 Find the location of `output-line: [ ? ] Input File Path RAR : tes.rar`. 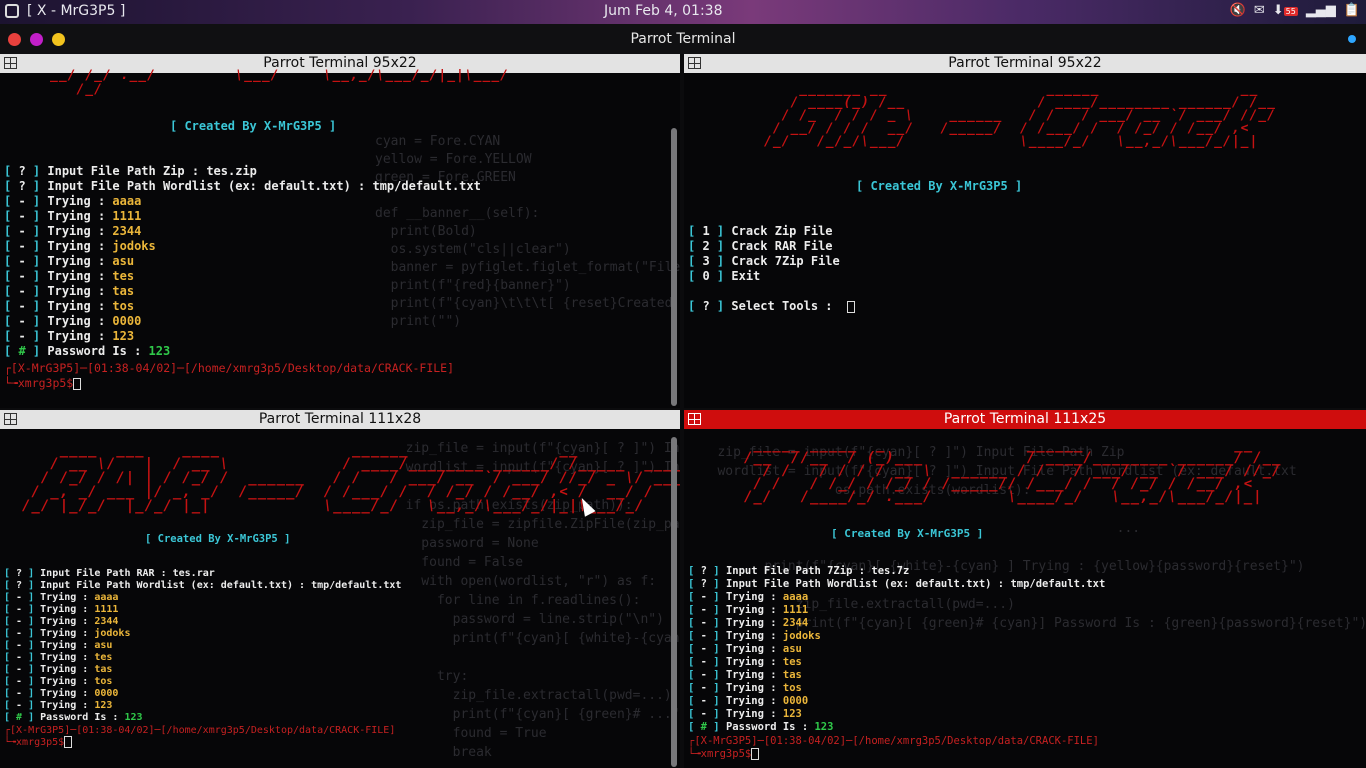

output-line: [ ? ] Input File Path RAR : tes.rar is located at coordinates (109, 573).